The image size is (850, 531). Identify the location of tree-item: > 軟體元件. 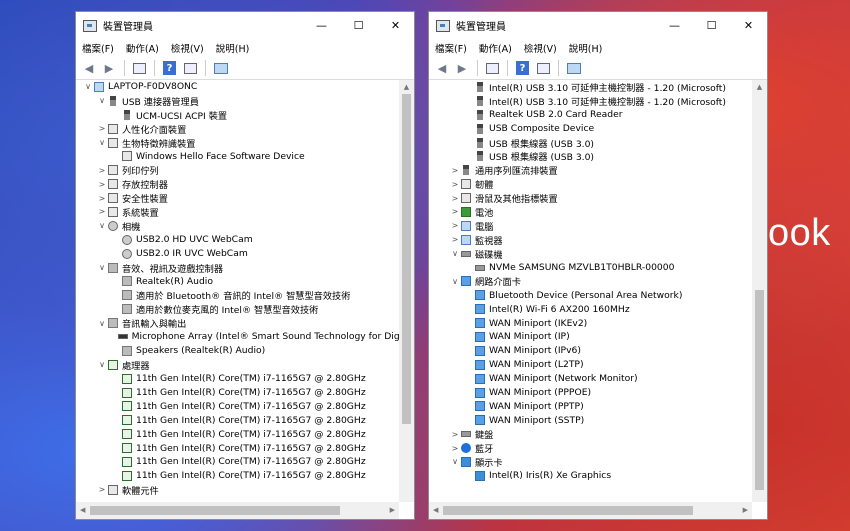
(245, 490).